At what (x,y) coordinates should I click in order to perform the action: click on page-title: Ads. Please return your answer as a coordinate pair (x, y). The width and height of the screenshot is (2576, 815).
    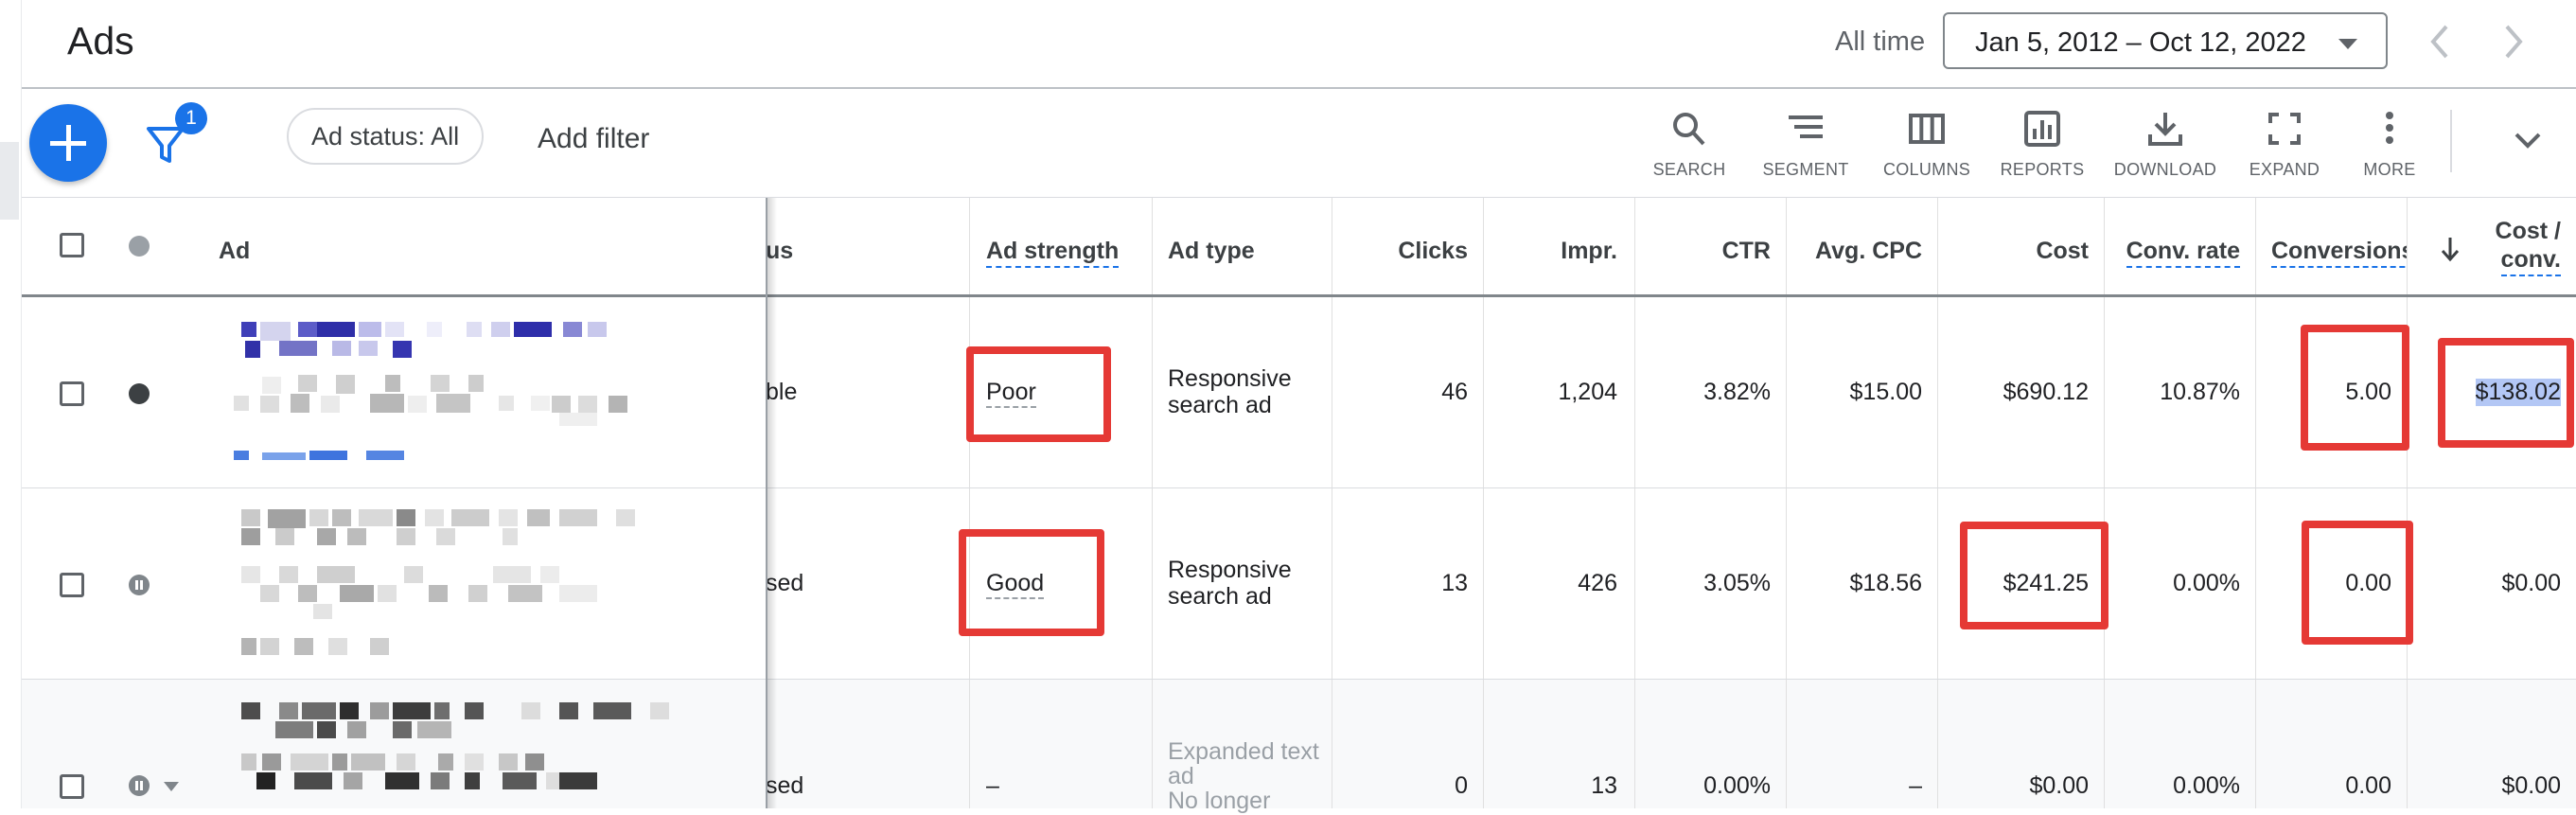
    Looking at the image, I should click on (100, 40).